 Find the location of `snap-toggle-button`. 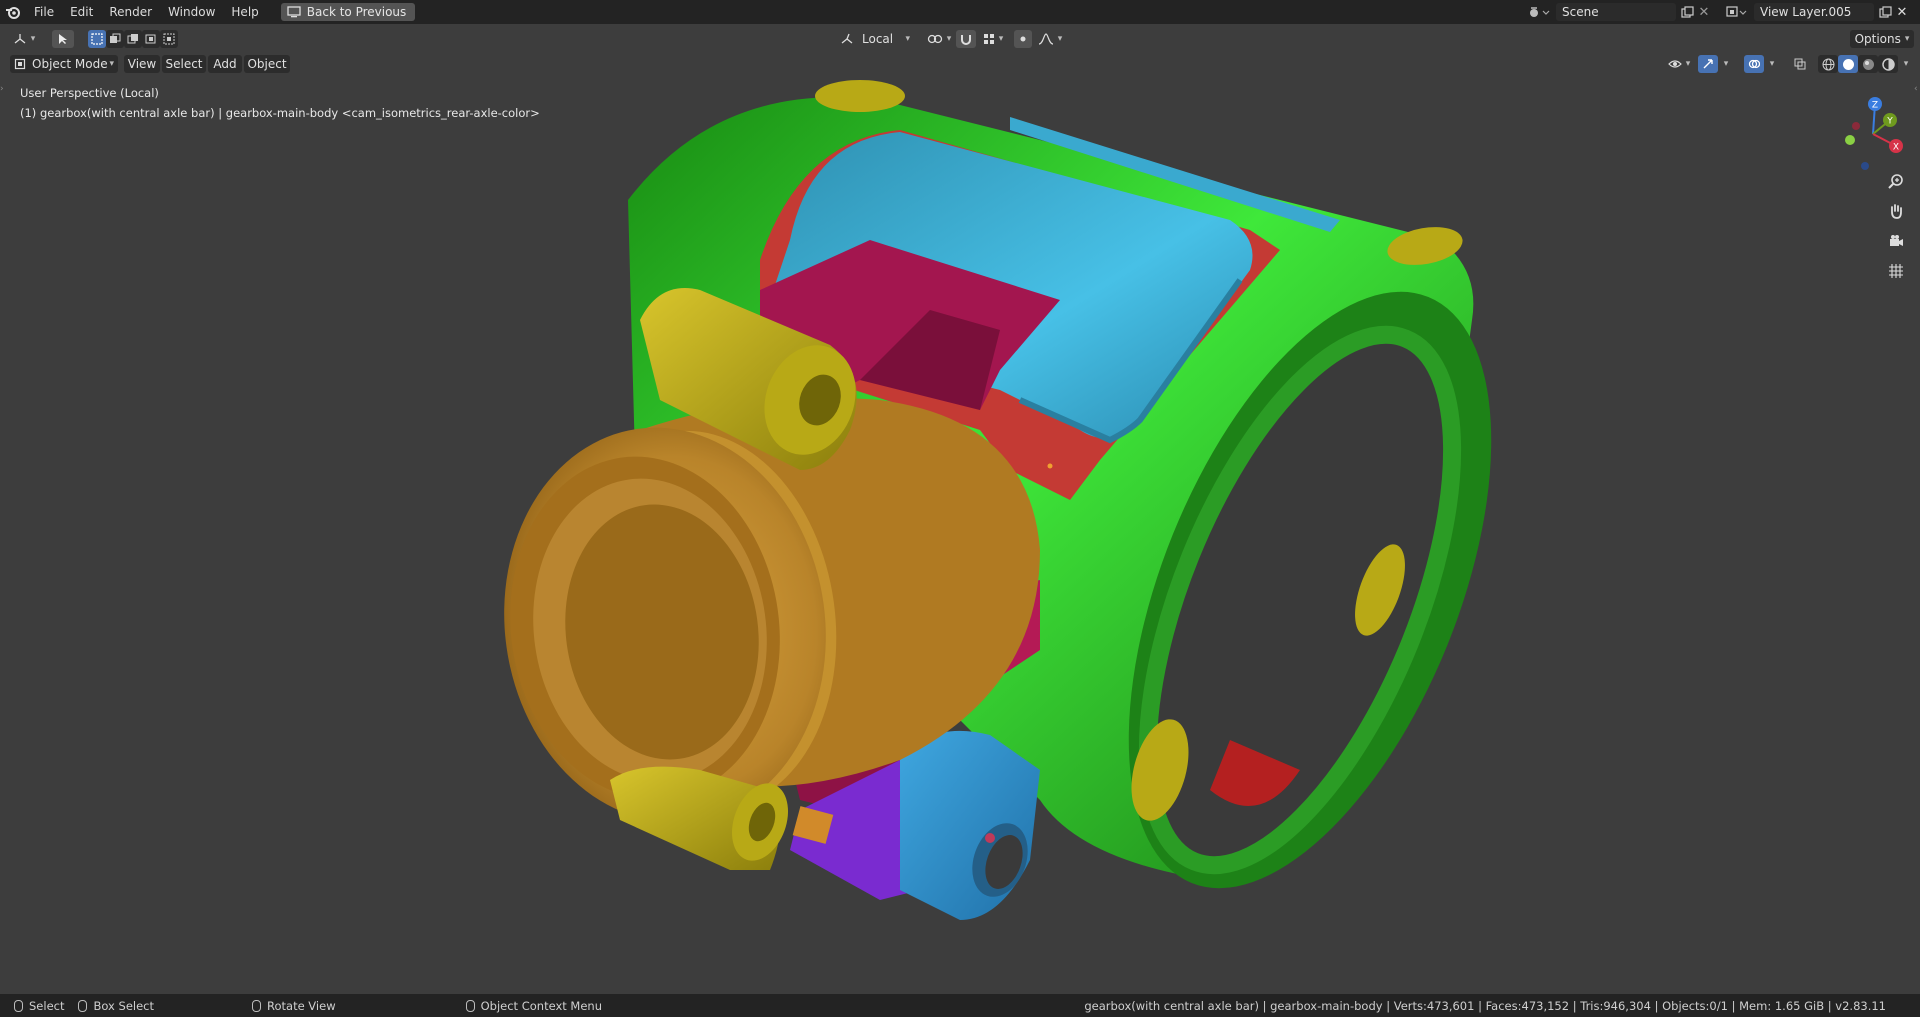

snap-toggle-button is located at coordinates (966, 39).